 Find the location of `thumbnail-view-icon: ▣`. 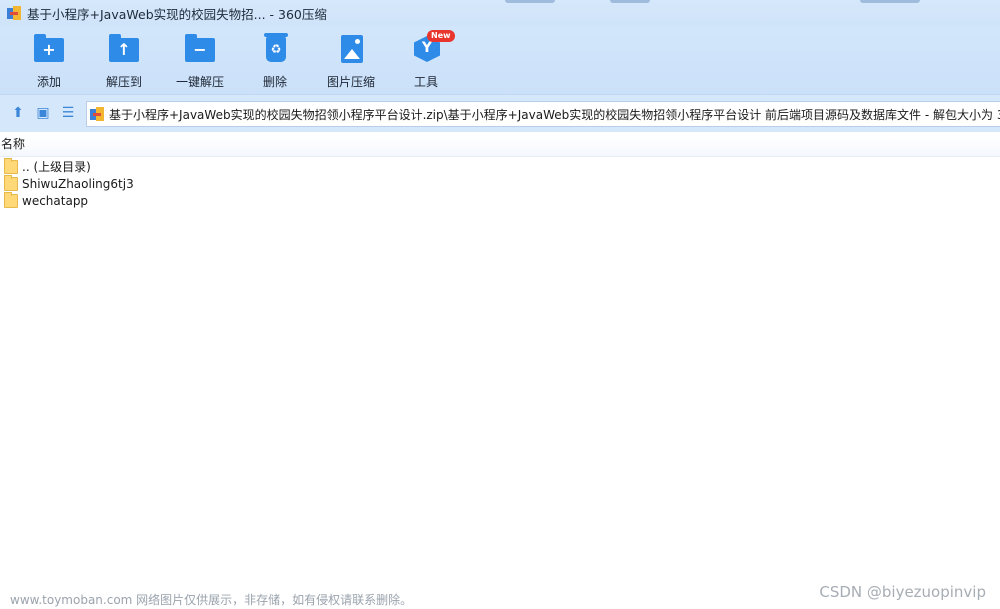

thumbnail-view-icon: ▣ is located at coordinates (43, 113).